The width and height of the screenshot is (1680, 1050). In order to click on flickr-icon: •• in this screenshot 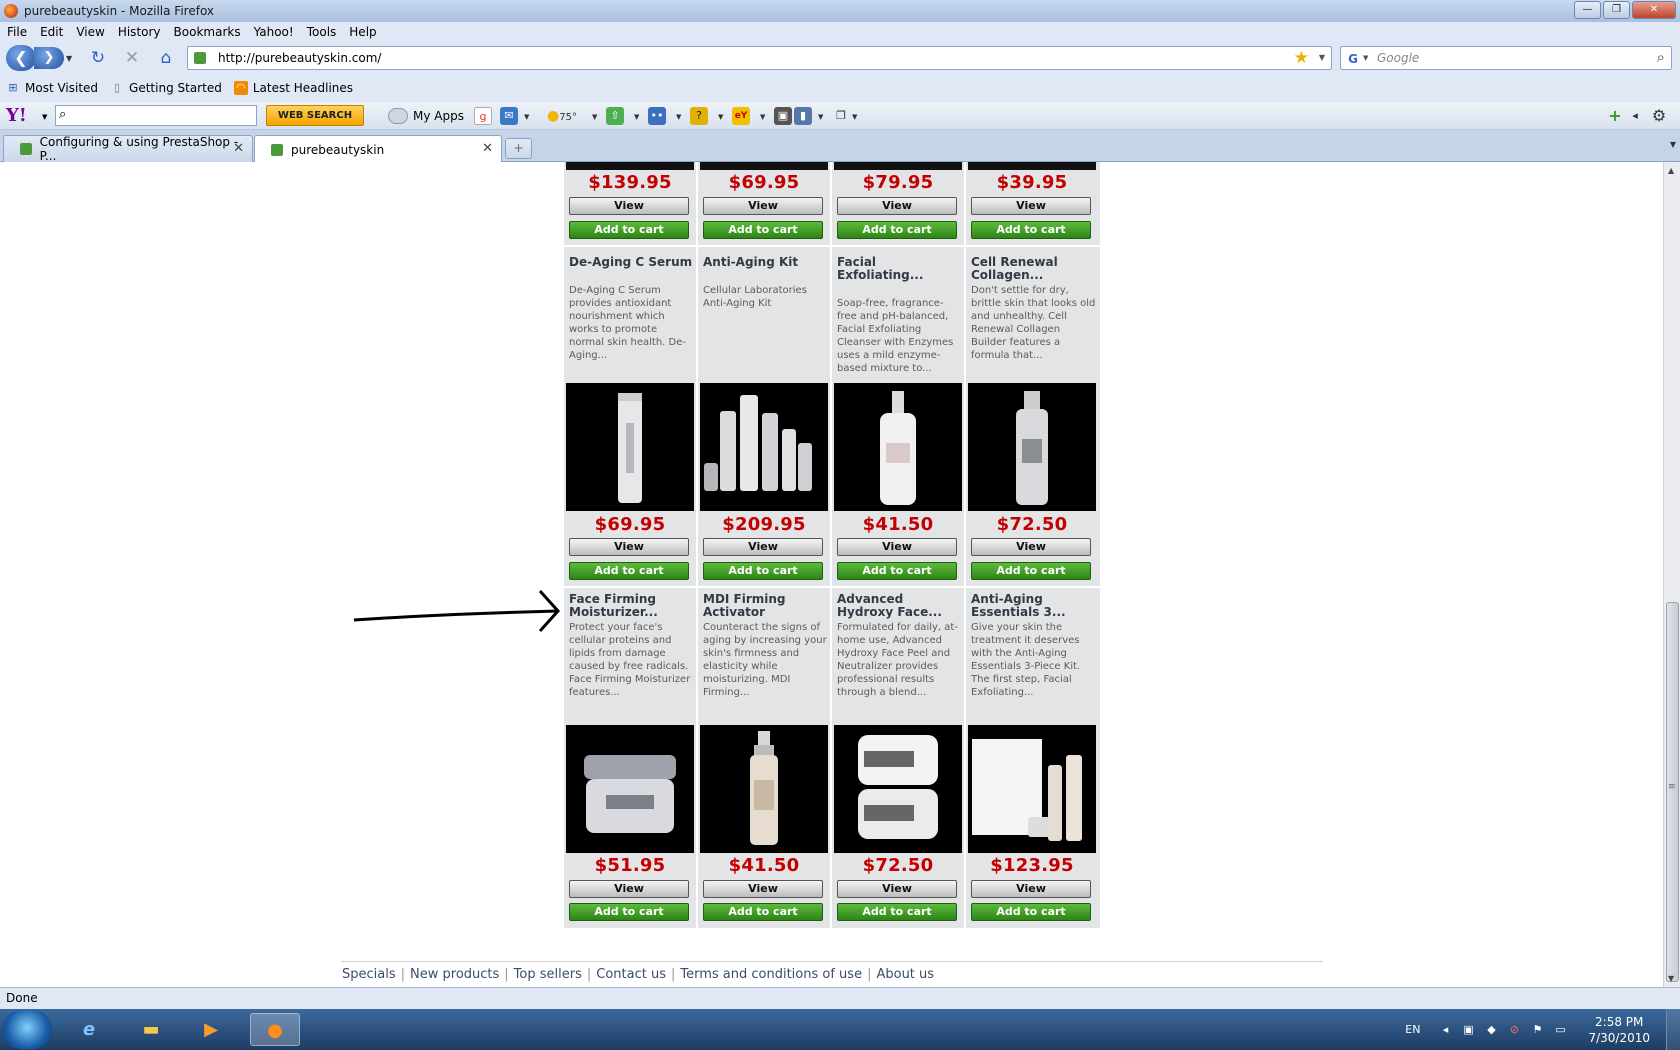, I will do `click(657, 116)`.